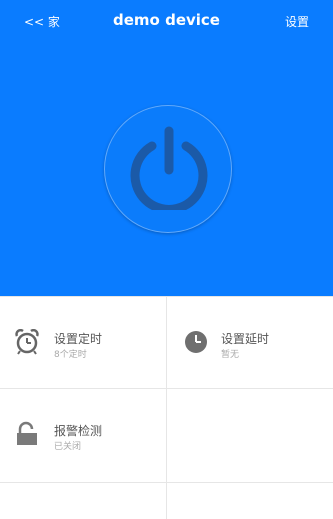 The height and width of the screenshot is (519, 333). I want to click on clock-icon, so click(196, 342).